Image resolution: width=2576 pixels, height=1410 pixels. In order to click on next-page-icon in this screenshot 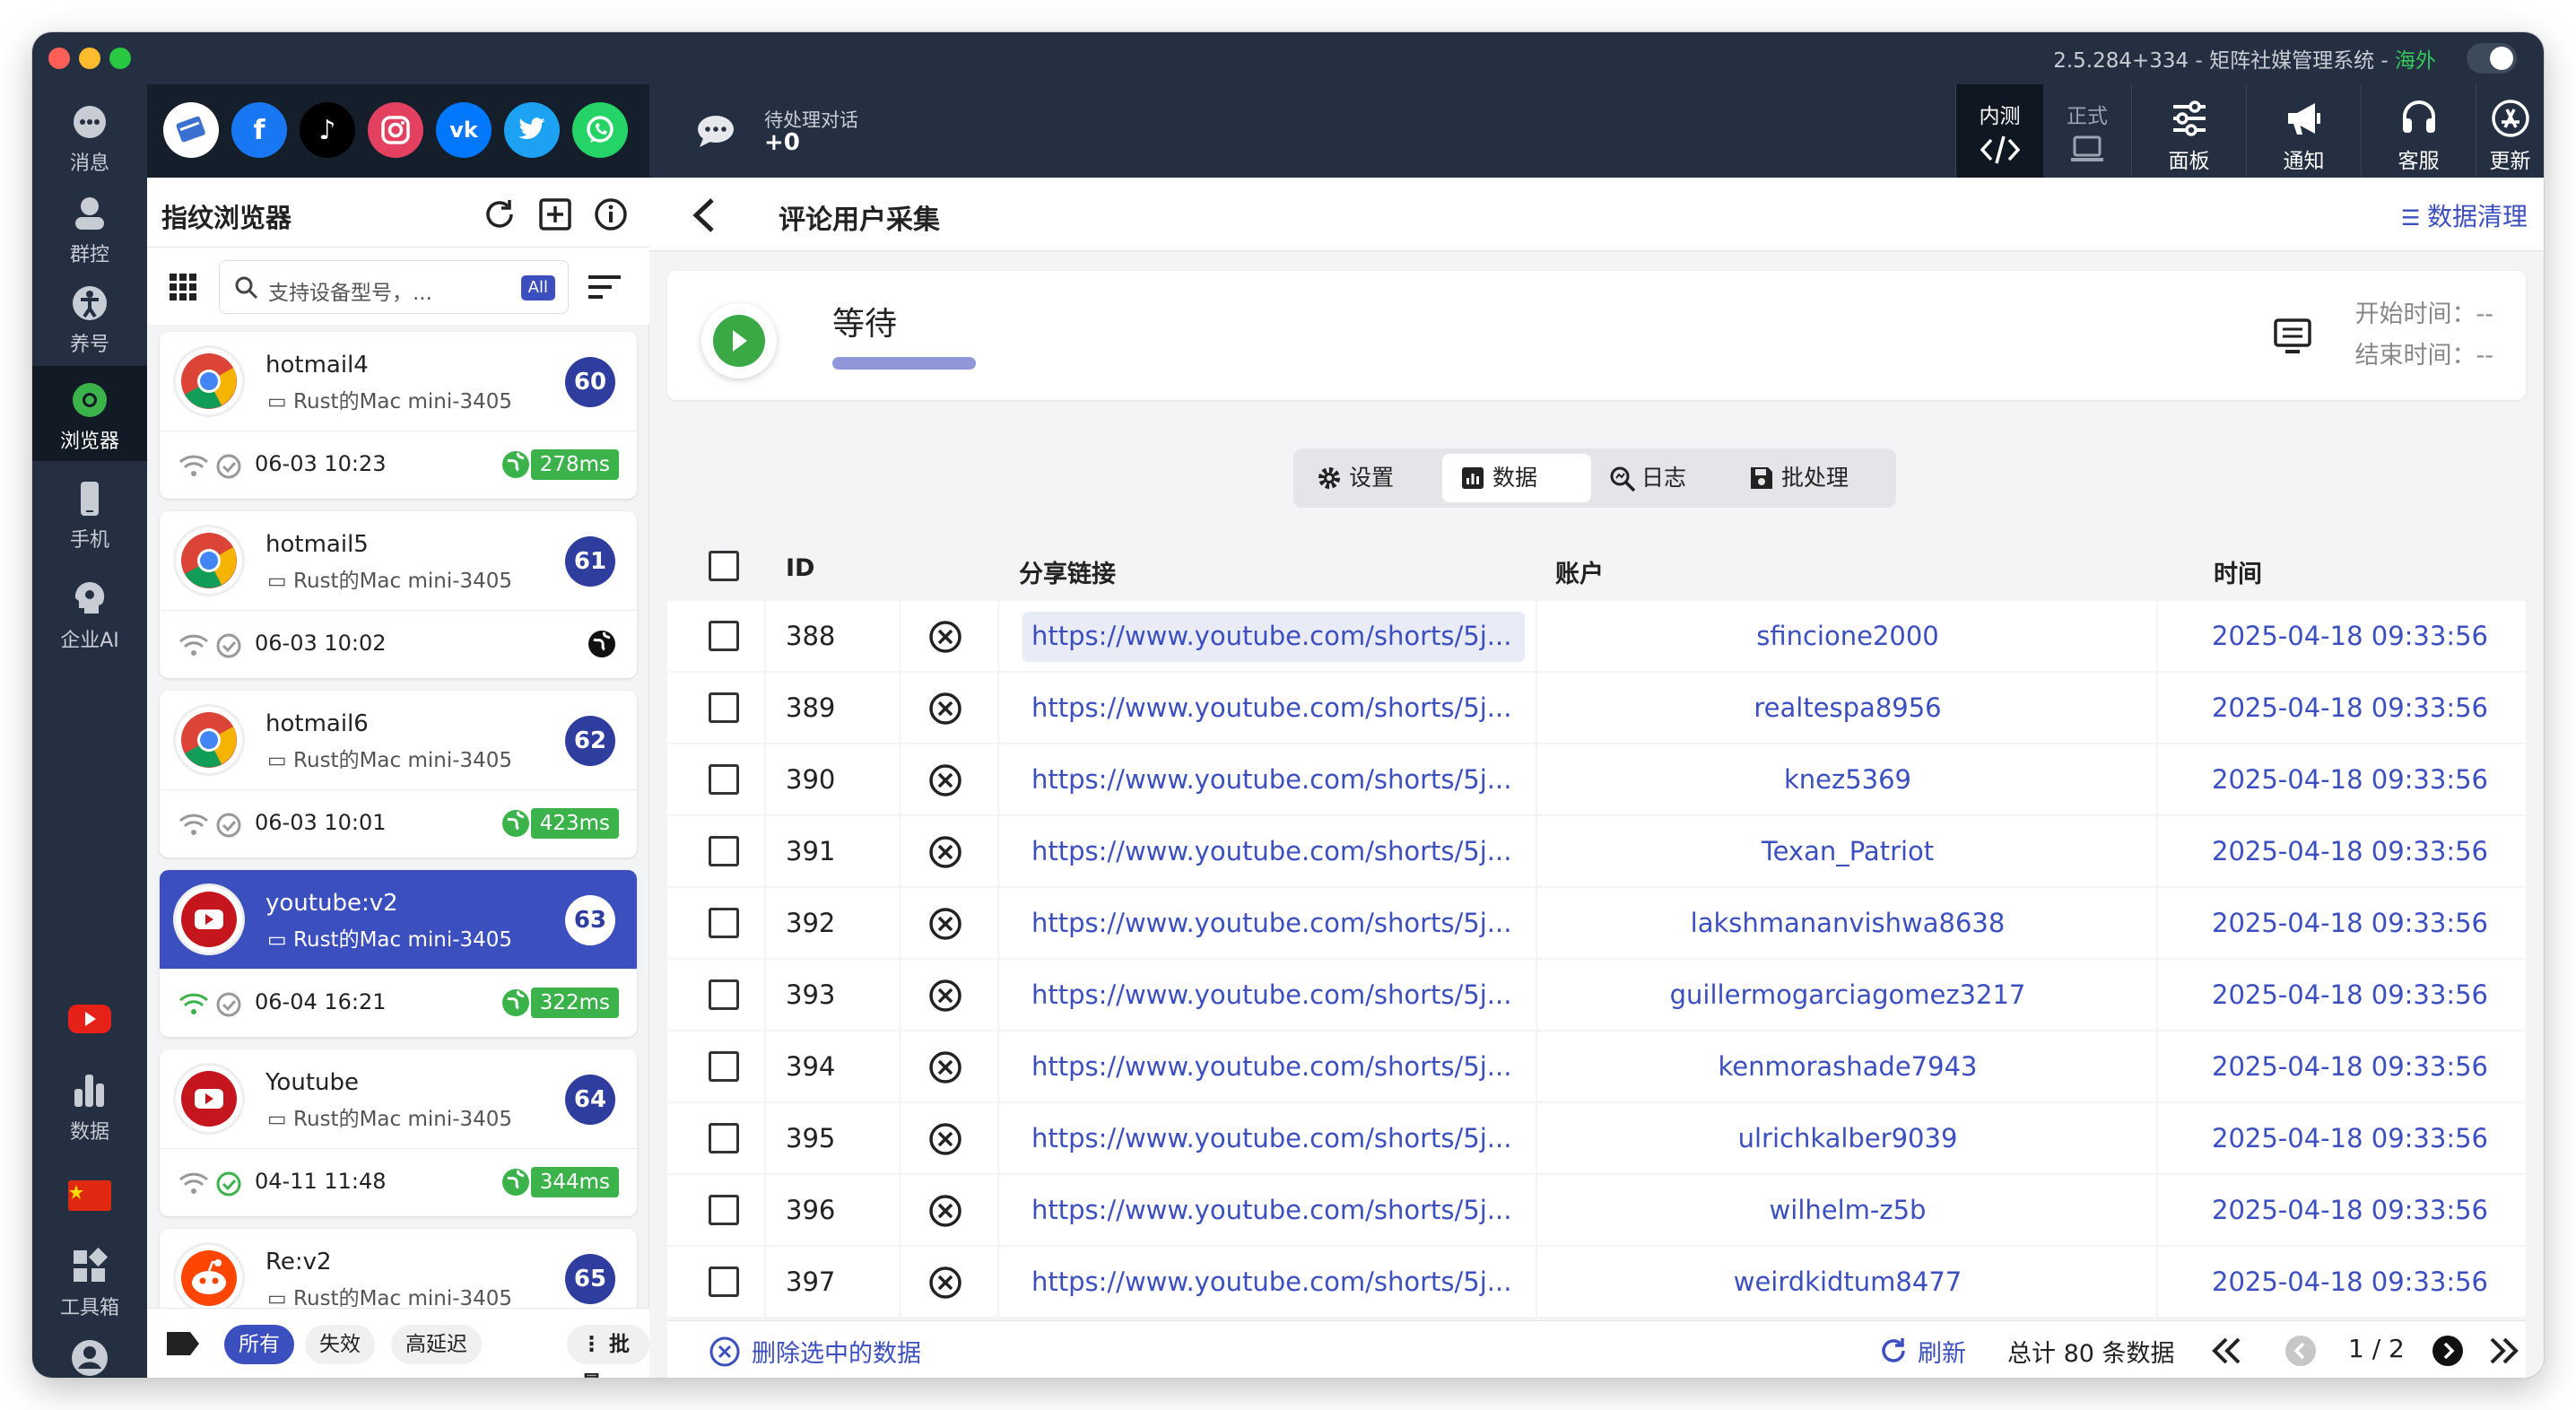, I will do `click(2448, 1351)`.